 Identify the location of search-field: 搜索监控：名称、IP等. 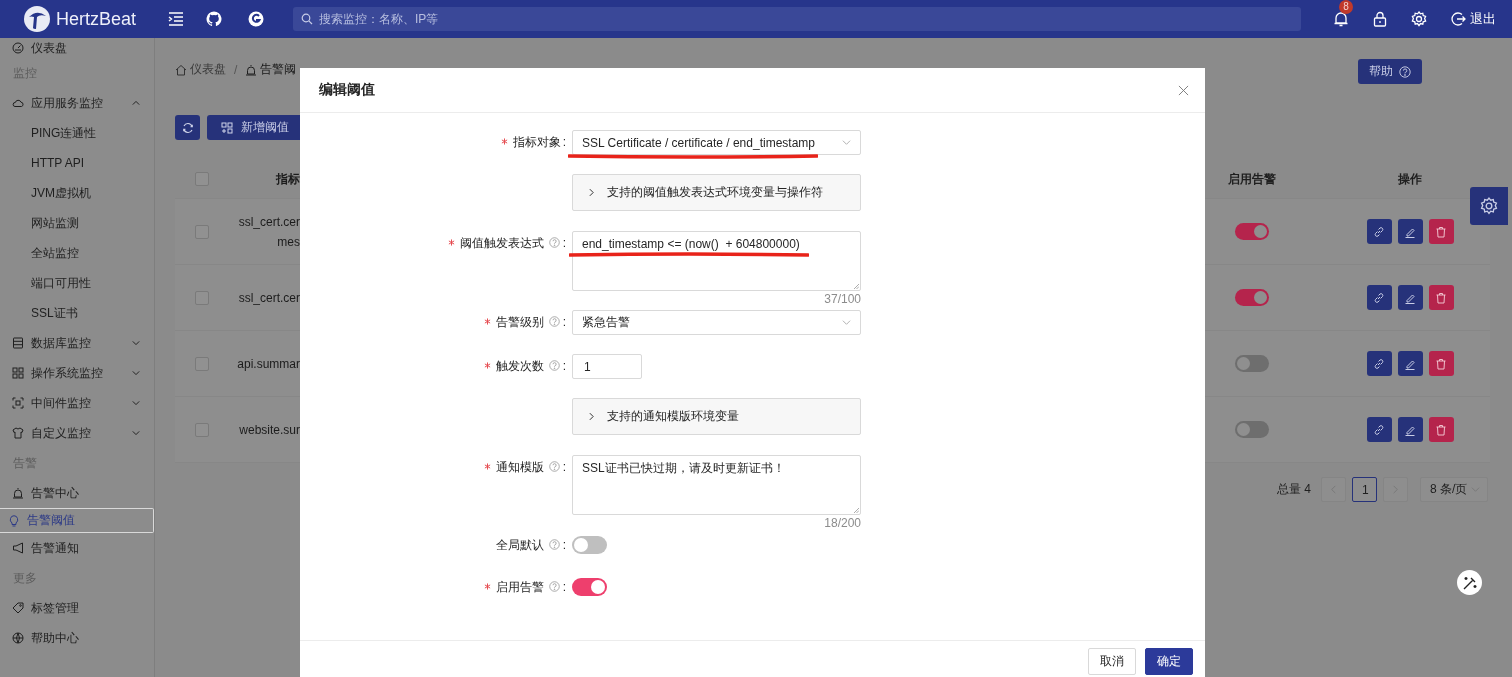
(797, 19).